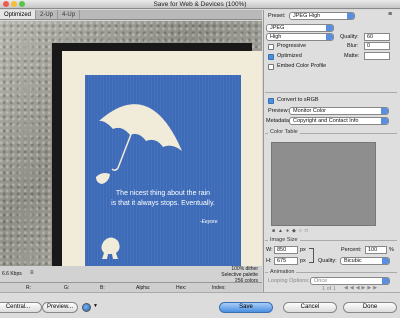 The image size is (400, 318). What do you see at coordinates (67, 288) in the screenshot?
I see `readout-g: G:` at bounding box center [67, 288].